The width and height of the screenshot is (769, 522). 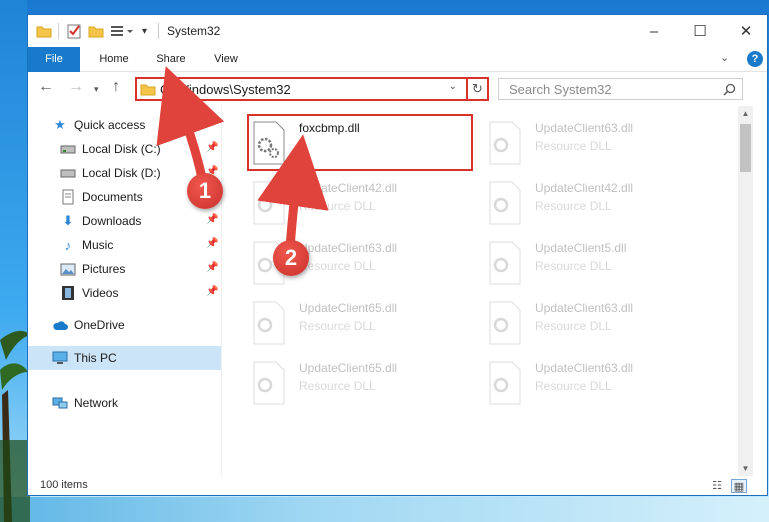 I want to click on tab-view: View, so click(x=226, y=59).